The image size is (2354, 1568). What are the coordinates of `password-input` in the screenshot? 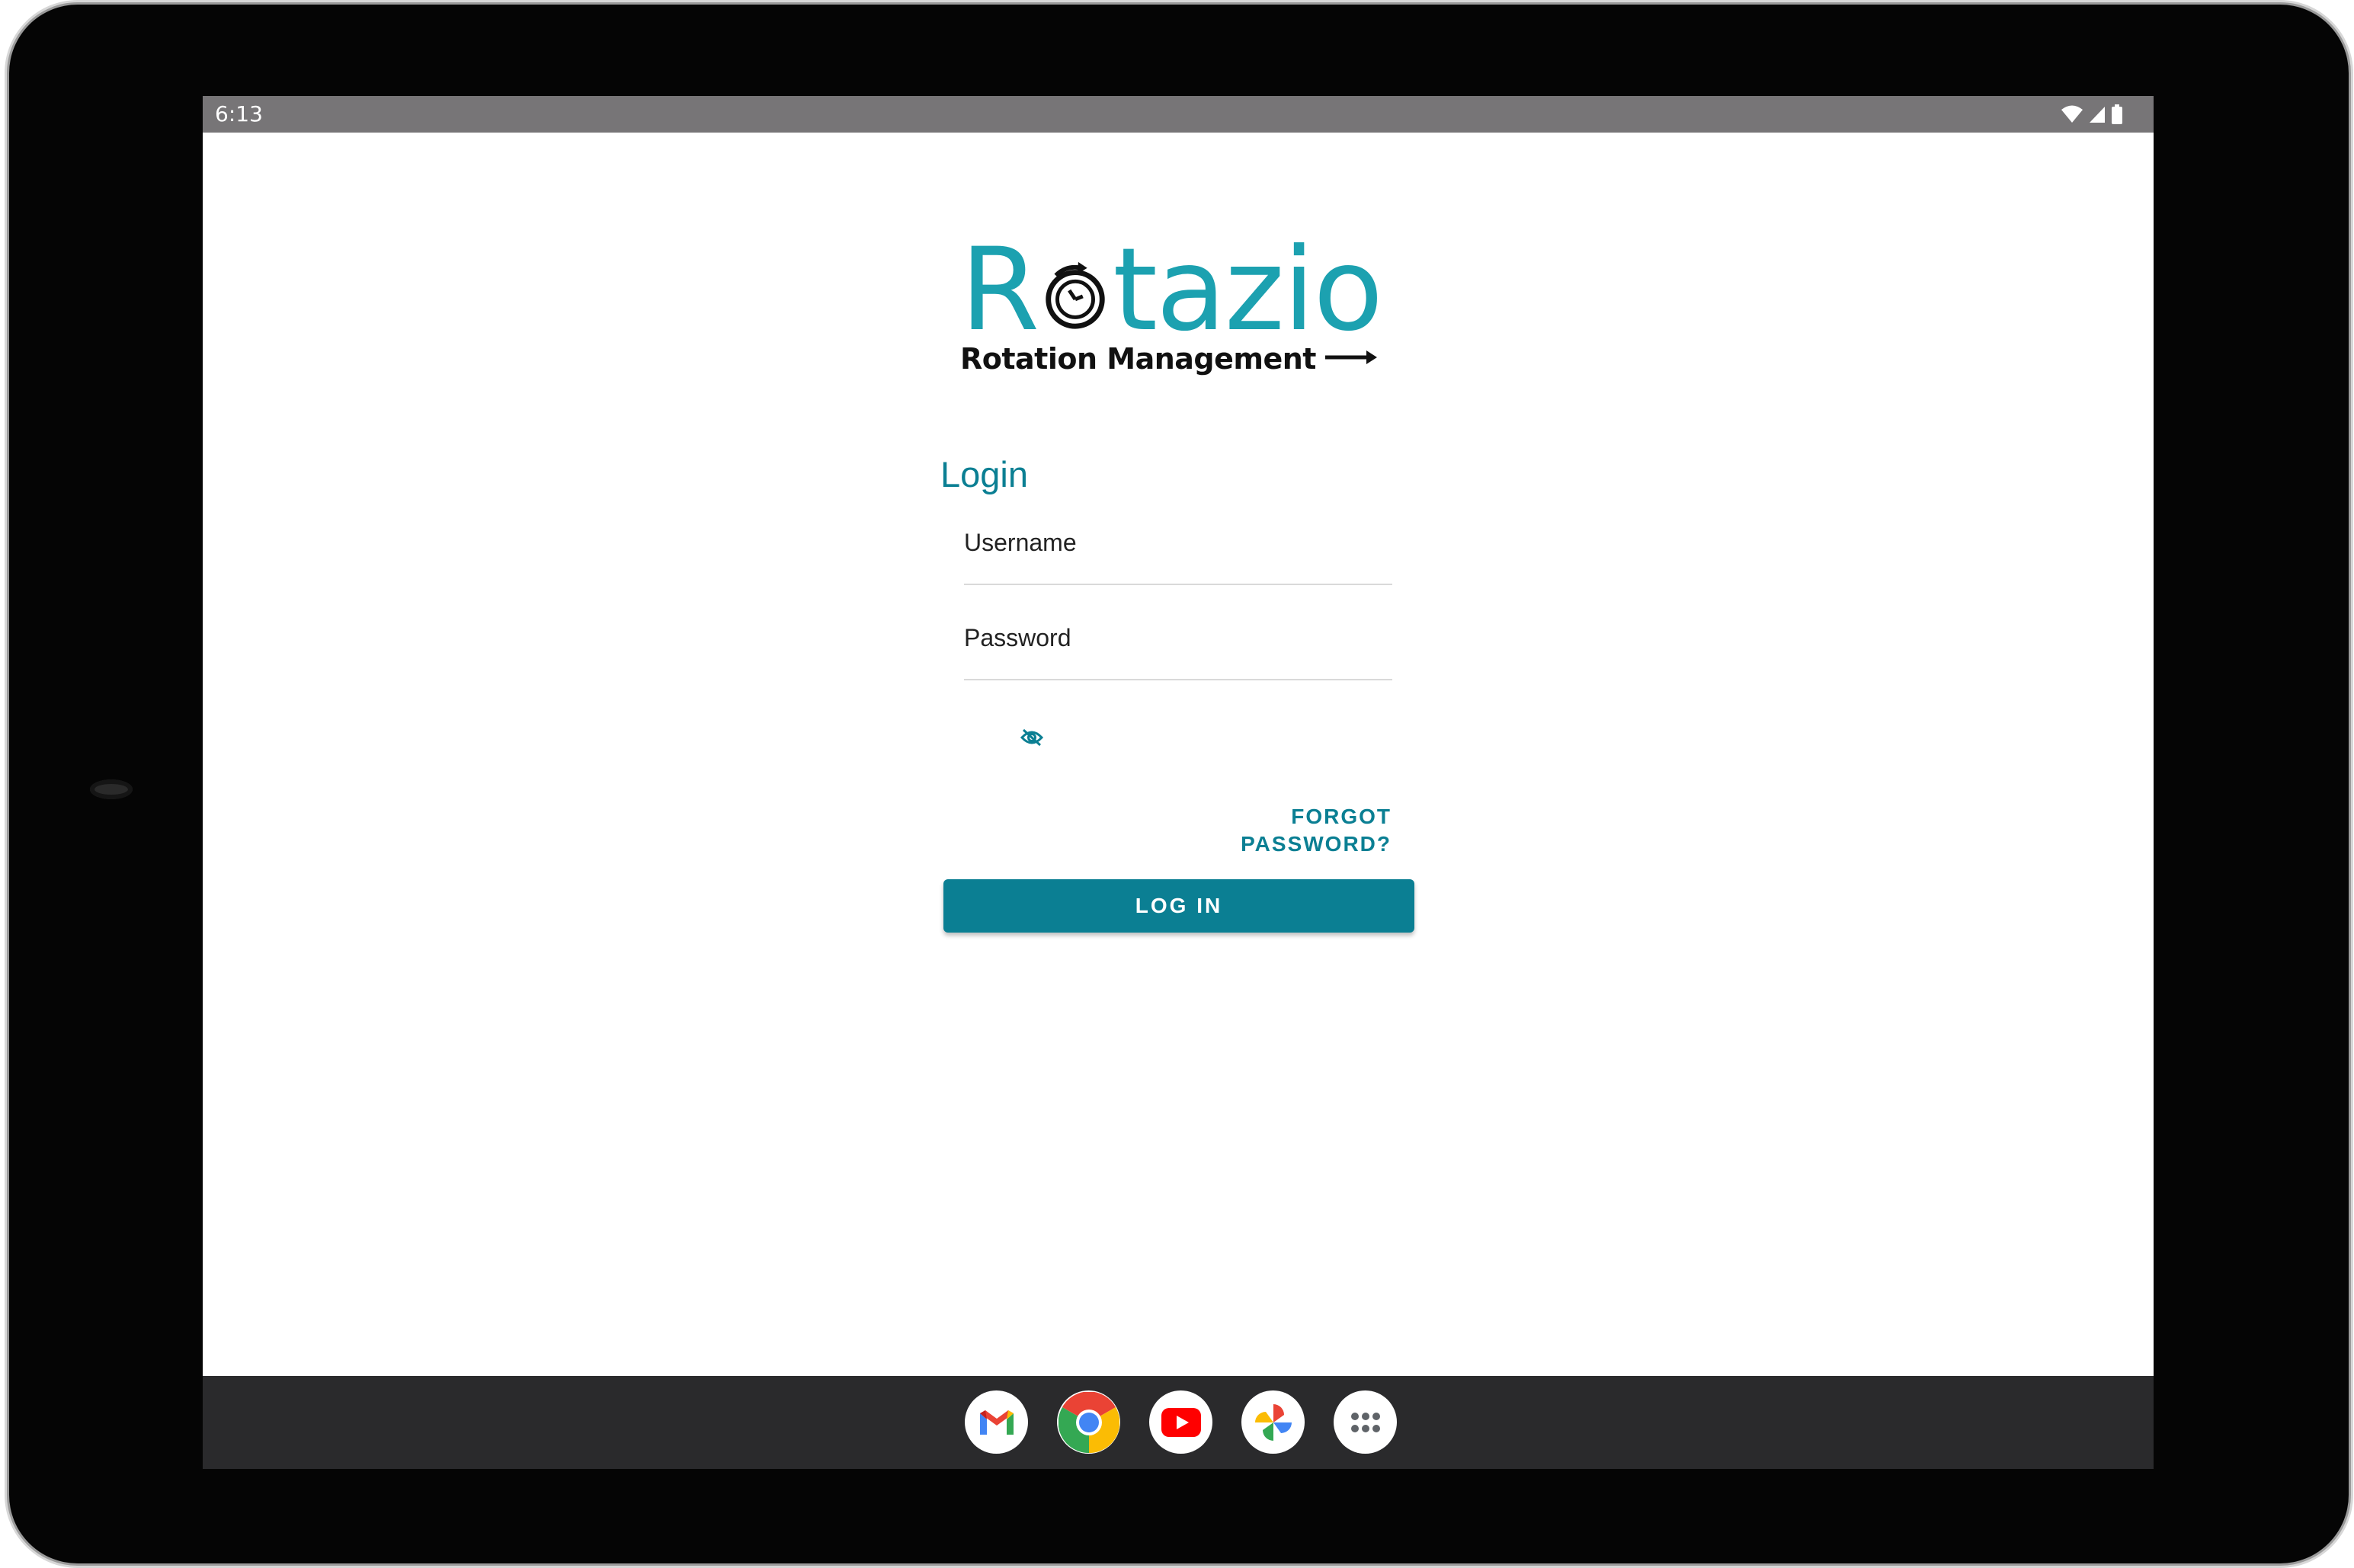 It's located at (1178, 637).